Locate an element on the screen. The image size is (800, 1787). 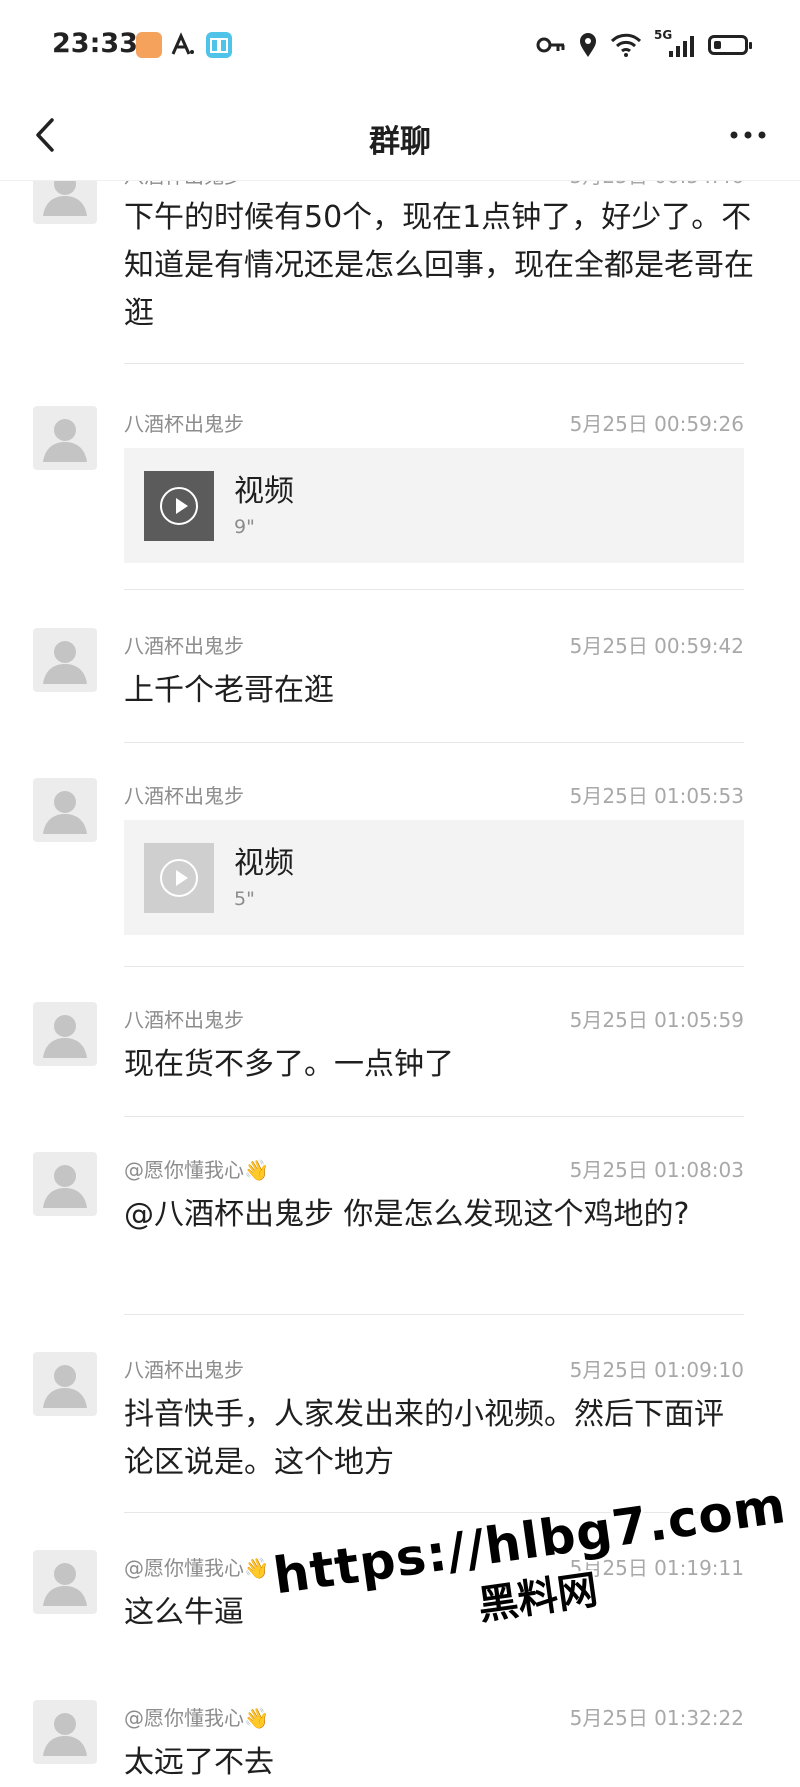
message-time: 5月25日 01:09:10 is located at coordinates (656, 1370).